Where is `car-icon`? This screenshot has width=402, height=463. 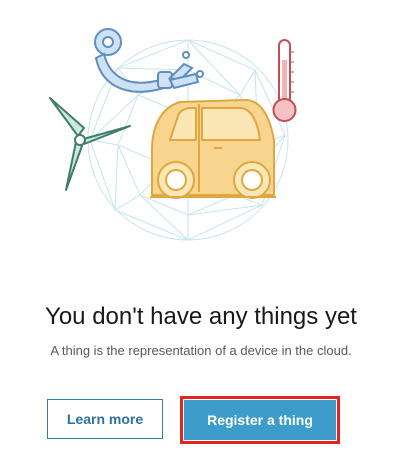 car-icon is located at coordinates (213, 149).